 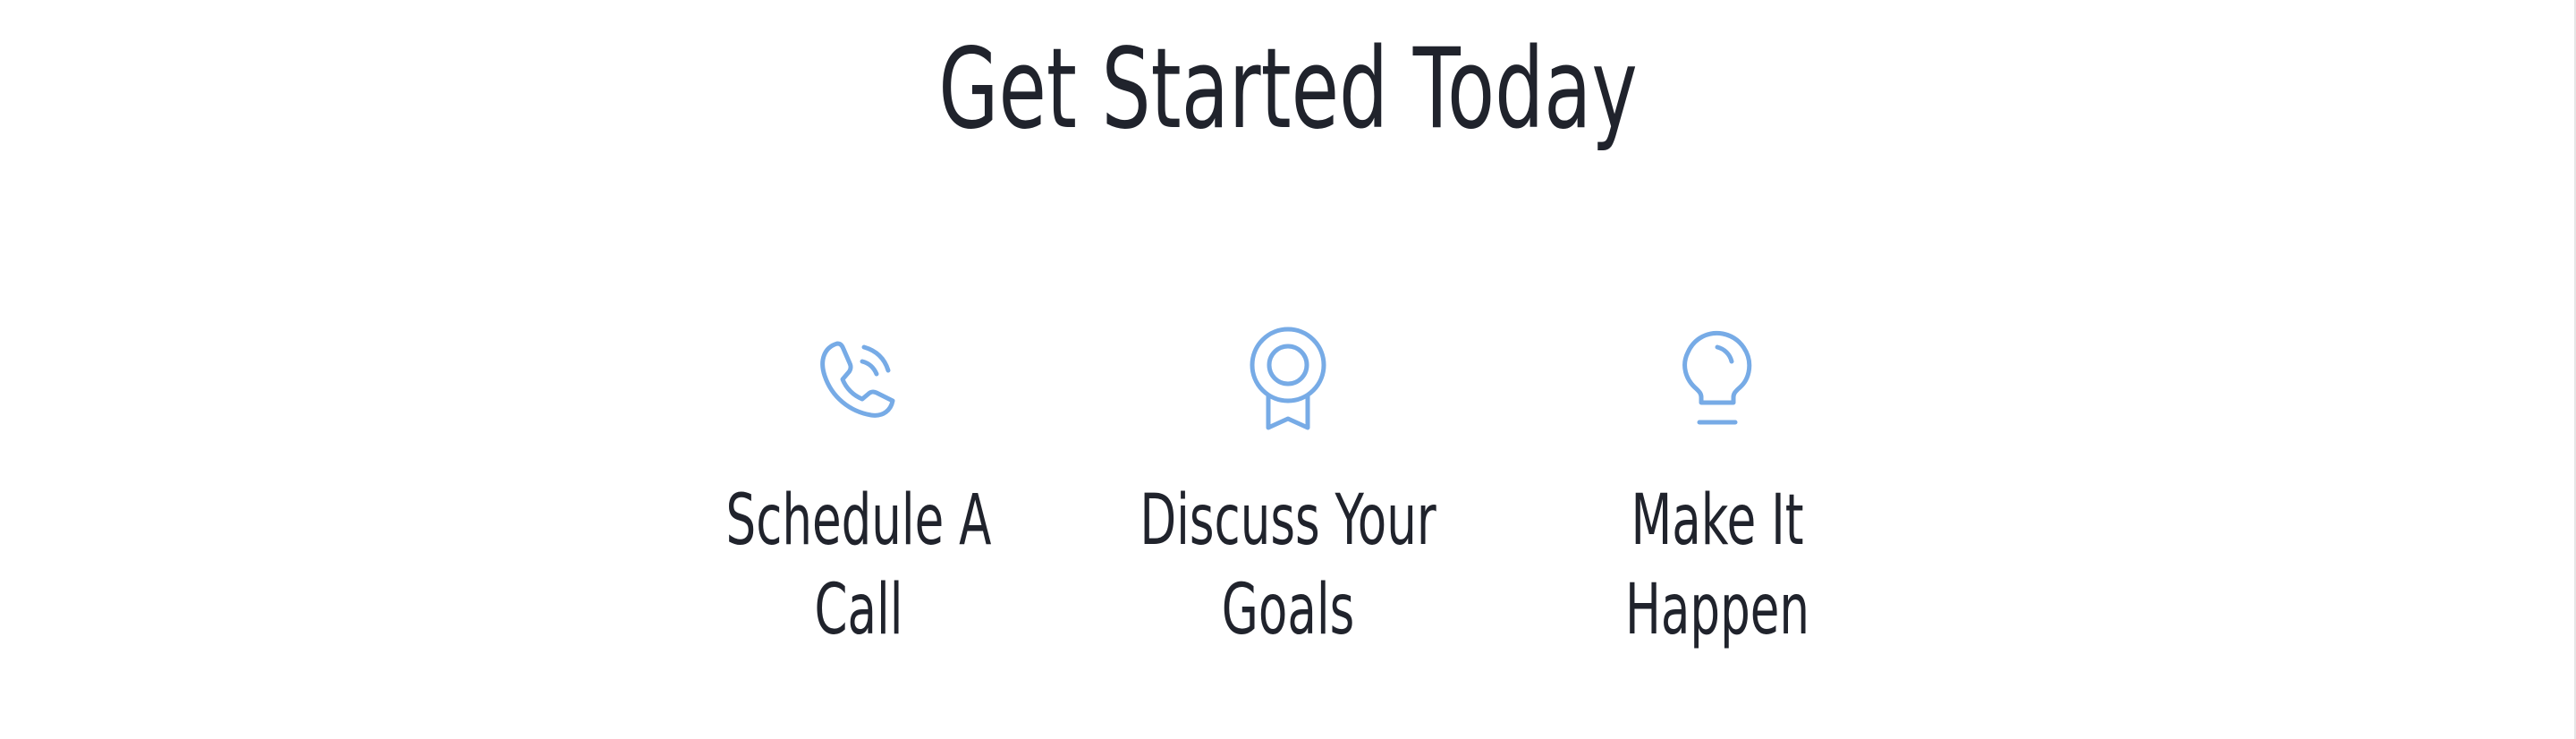 I want to click on step-make-it-happen: Make It Happen, so click(x=1717, y=492).